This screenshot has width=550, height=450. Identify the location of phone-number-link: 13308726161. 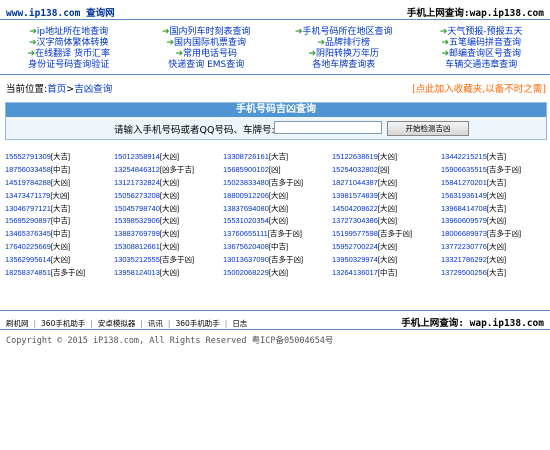
(246, 156).